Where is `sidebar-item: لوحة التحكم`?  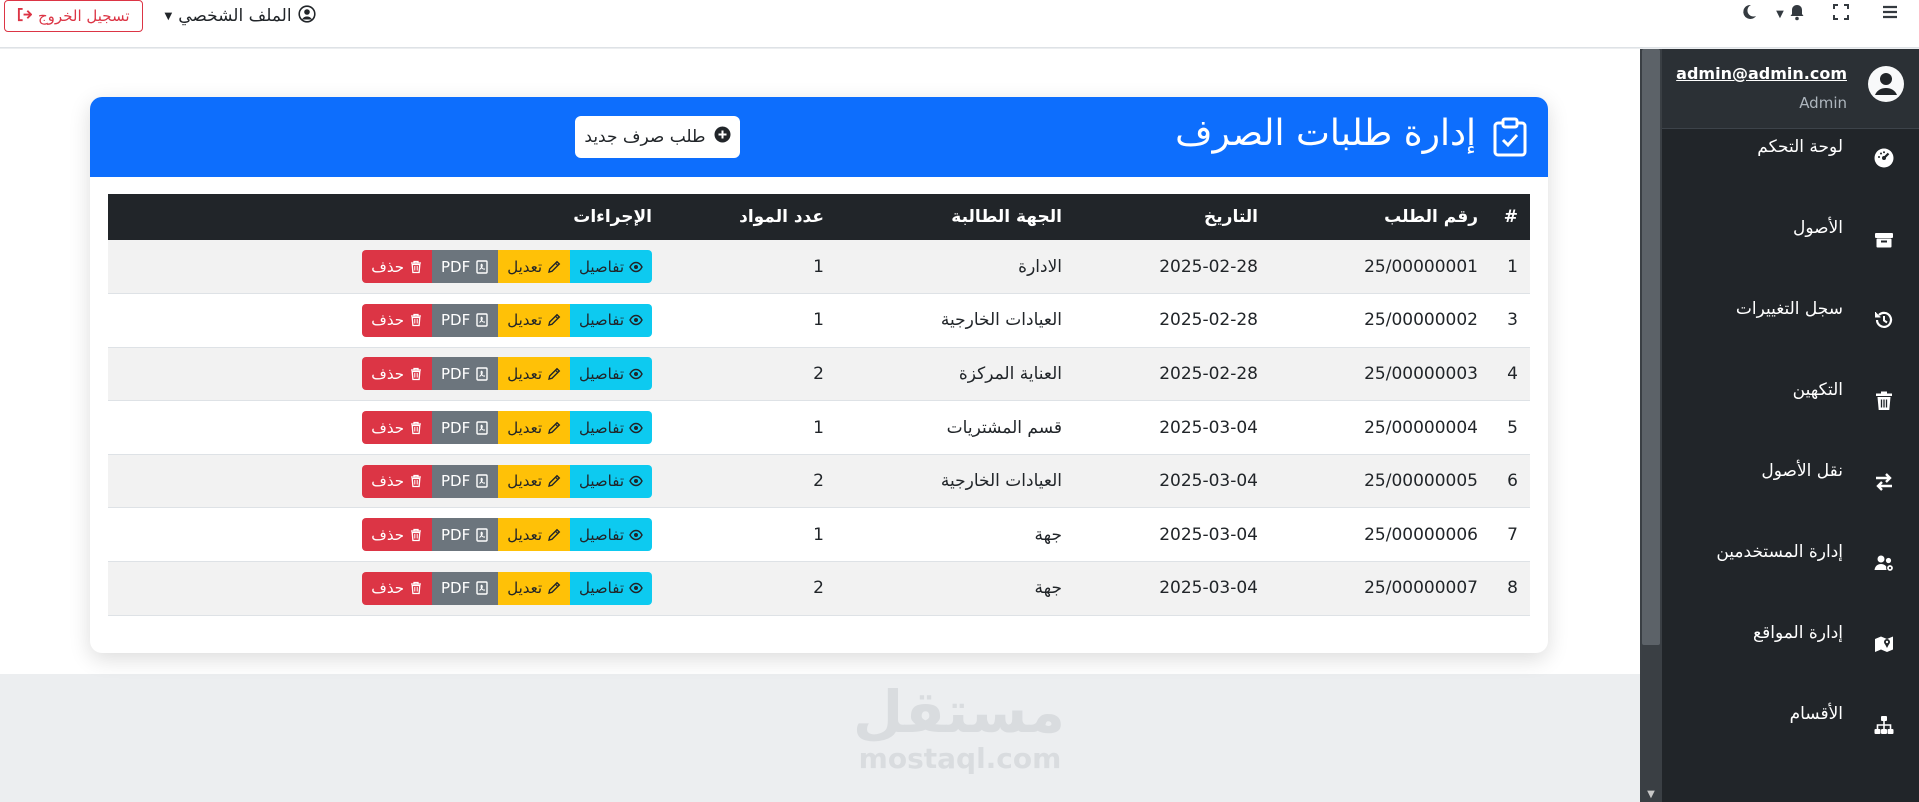 sidebar-item: لوحة التحكم is located at coordinates (1790, 157).